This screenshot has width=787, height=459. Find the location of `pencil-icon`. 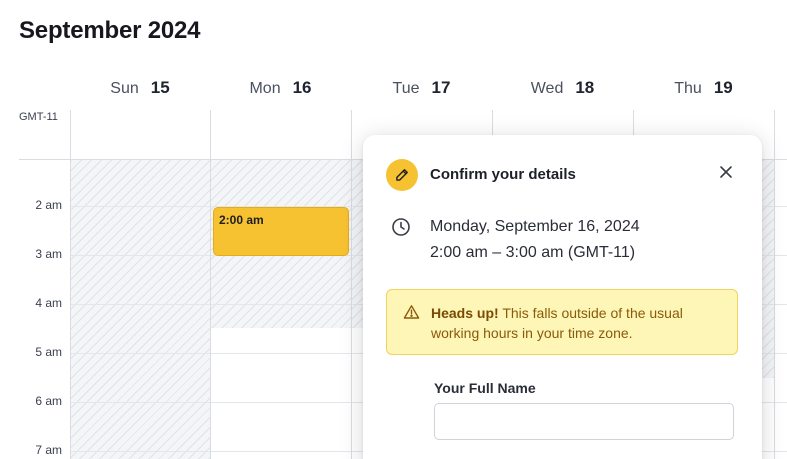

pencil-icon is located at coordinates (402, 175).